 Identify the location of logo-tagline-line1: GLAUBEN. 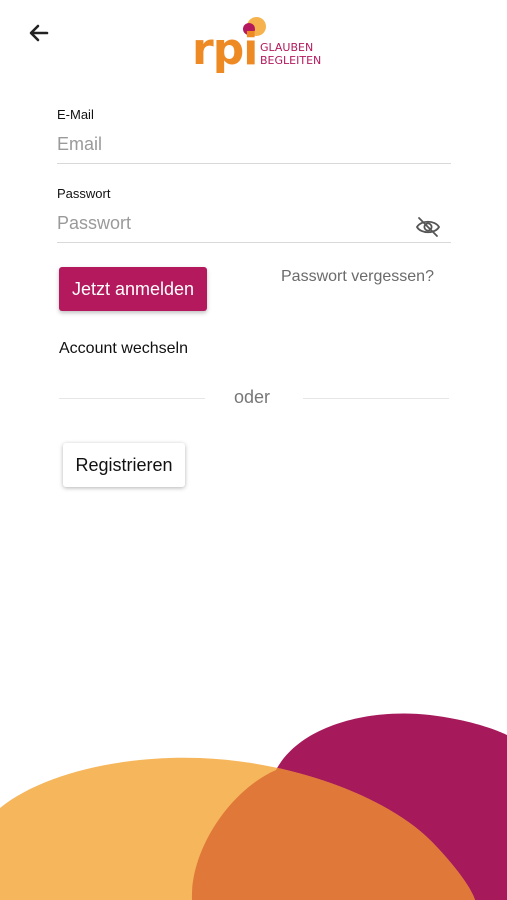
(287, 47).